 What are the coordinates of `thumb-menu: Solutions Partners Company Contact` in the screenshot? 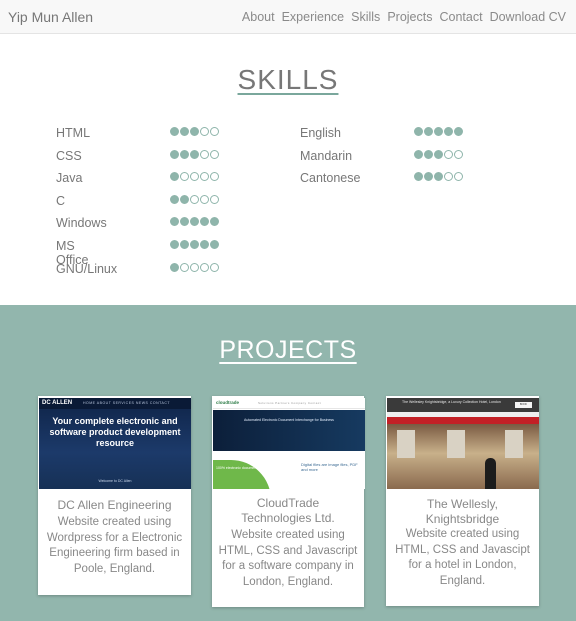 It's located at (289, 403).